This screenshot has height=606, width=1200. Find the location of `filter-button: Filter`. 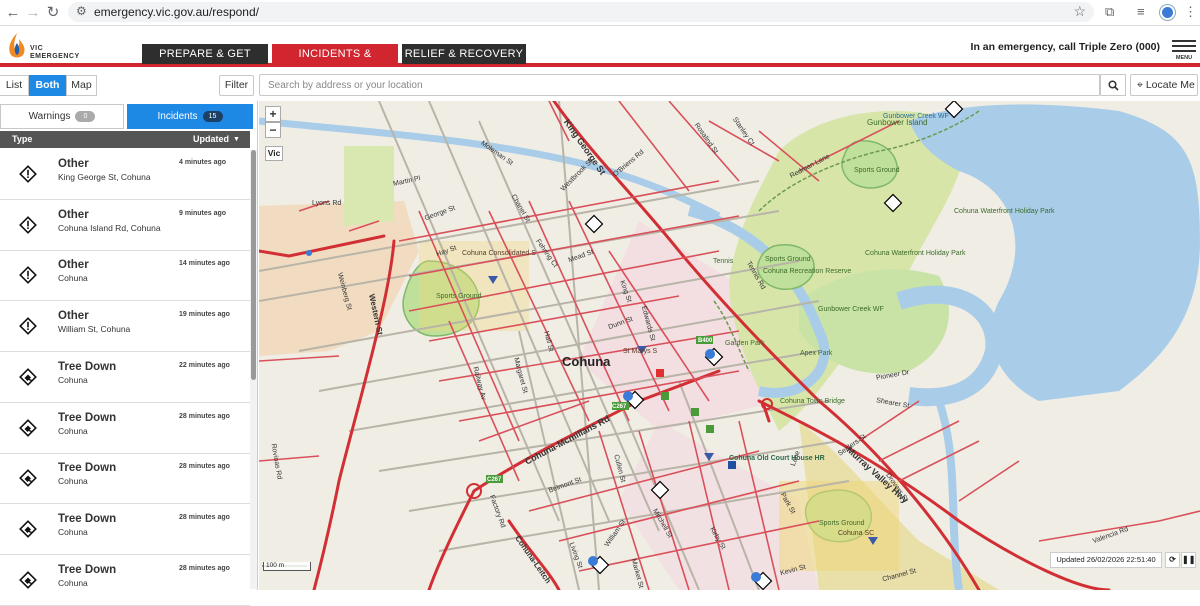

filter-button: Filter is located at coordinates (236, 85).